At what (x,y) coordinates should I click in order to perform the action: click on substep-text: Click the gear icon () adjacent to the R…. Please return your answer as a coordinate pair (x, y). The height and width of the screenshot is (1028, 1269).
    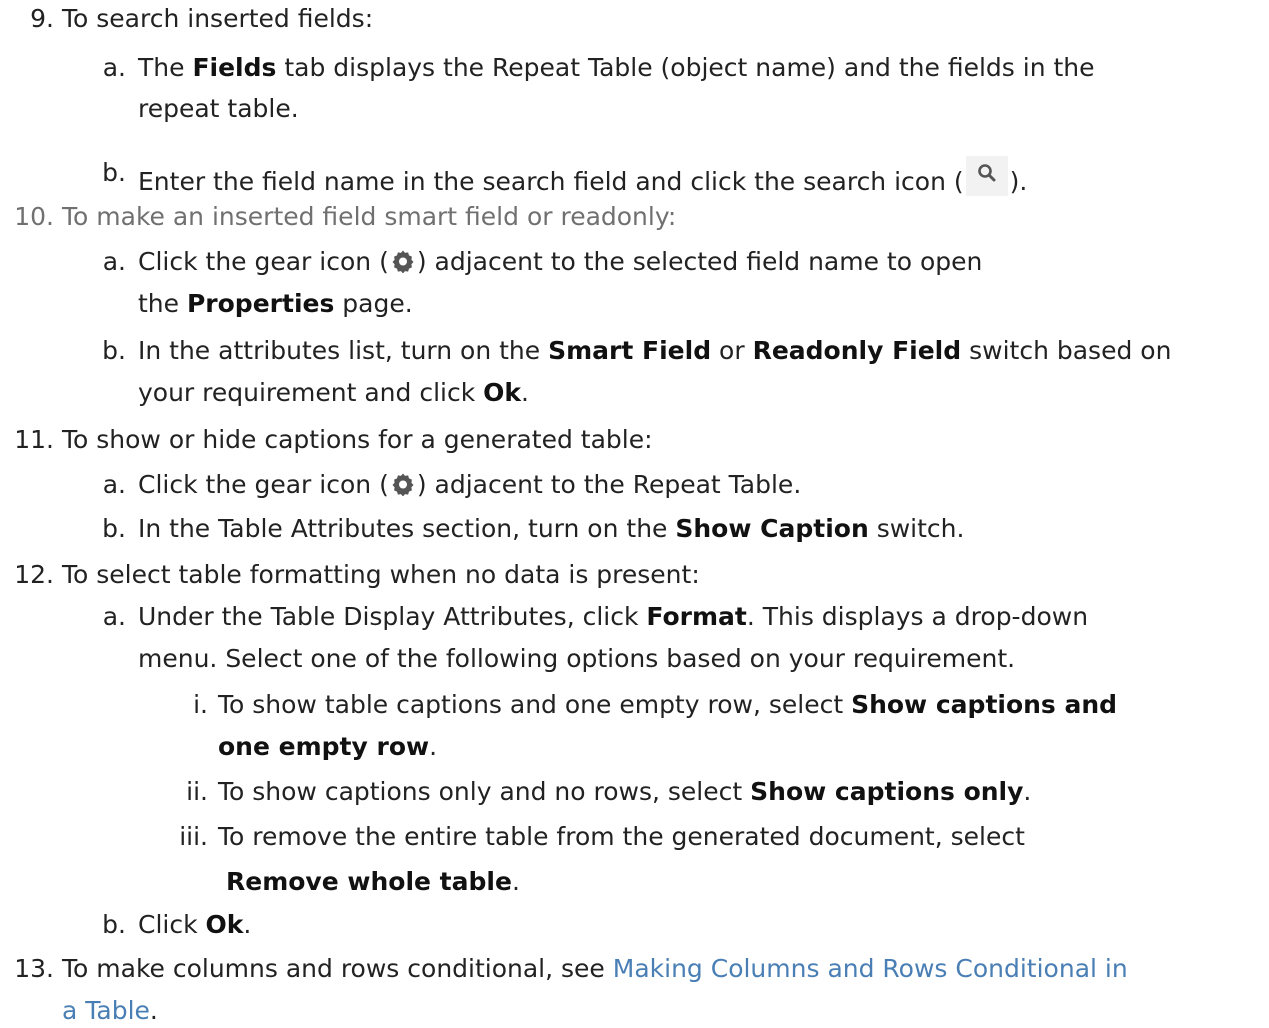
    Looking at the image, I should click on (470, 484).